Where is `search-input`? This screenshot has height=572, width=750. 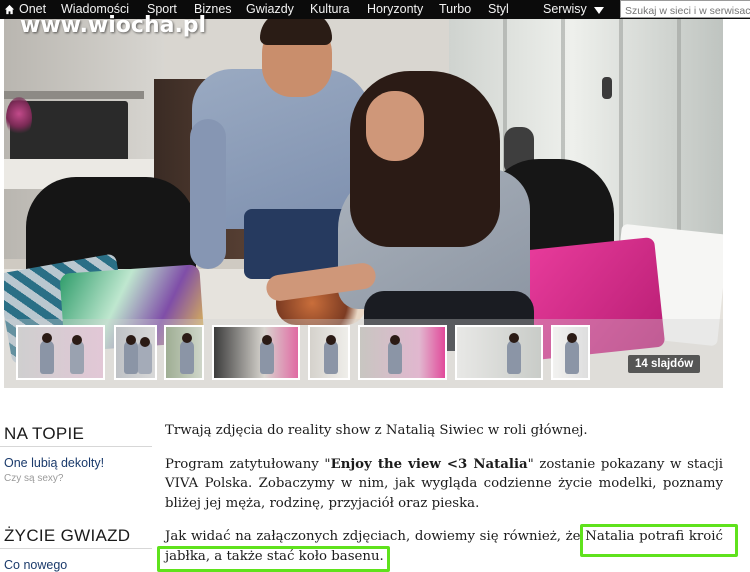 search-input is located at coordinates (685, 9).